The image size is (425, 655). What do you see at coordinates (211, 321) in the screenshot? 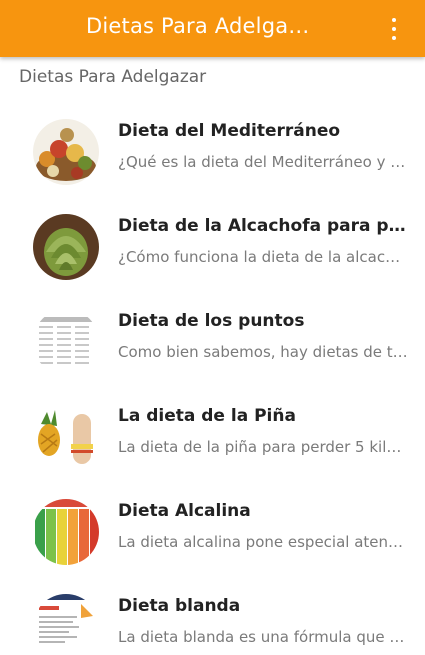
I see `item-title: Dieta de los puntos` at bounding box center [211, 321].